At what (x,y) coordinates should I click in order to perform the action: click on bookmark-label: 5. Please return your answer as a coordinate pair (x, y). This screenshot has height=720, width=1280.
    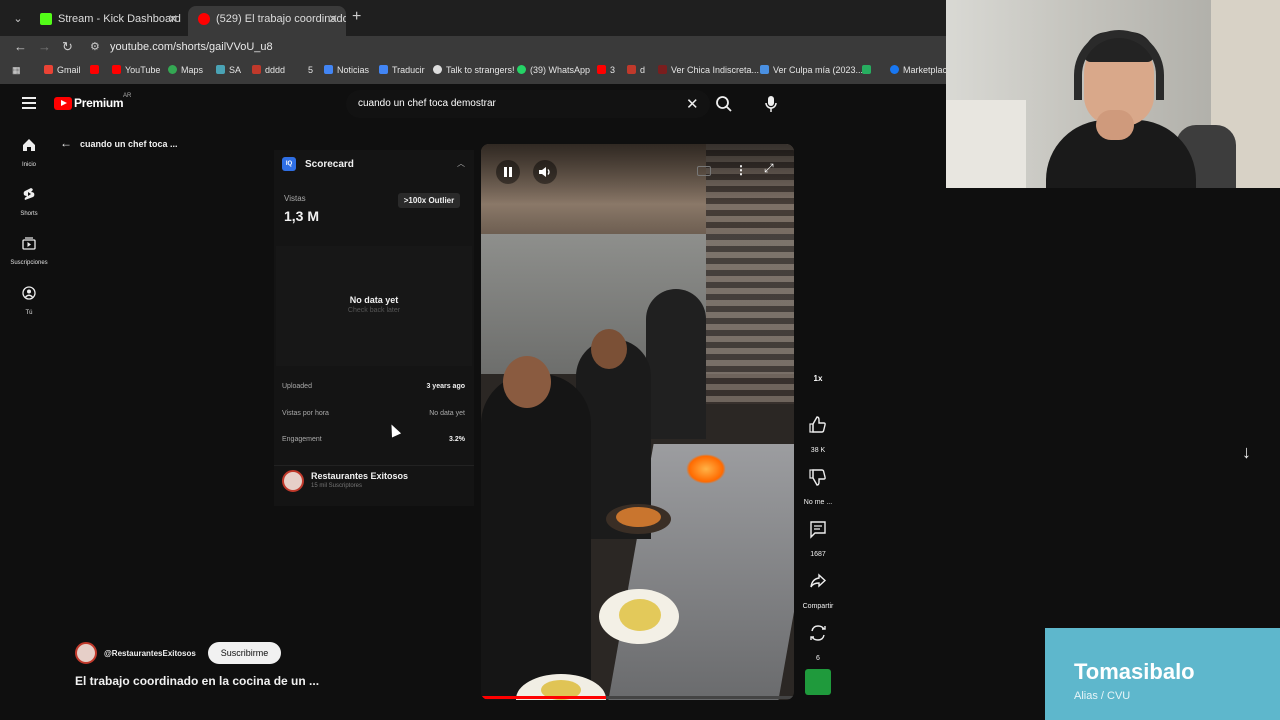
    Looking at the image, I should click on (311, 70).